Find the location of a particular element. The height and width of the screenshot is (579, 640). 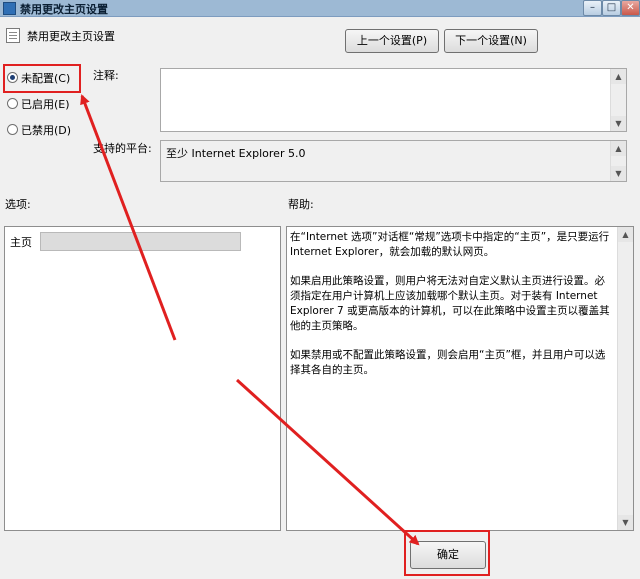

platform-scrollbar: ▲ ▼ is located at coordinates (618, 161).